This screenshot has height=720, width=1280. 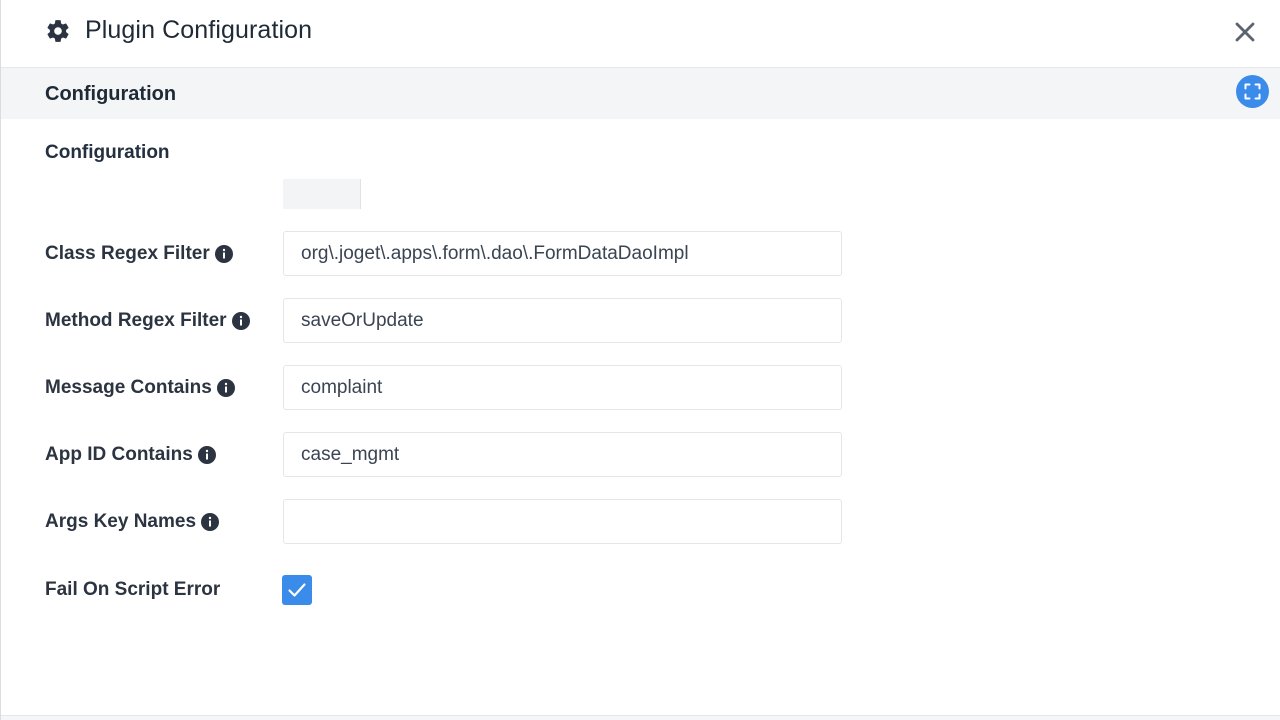 What do you see at coordinates (199, 30) in the screenshot?
I see `dialog-title: Plugin Configuration` at bounding box center [199, 30].